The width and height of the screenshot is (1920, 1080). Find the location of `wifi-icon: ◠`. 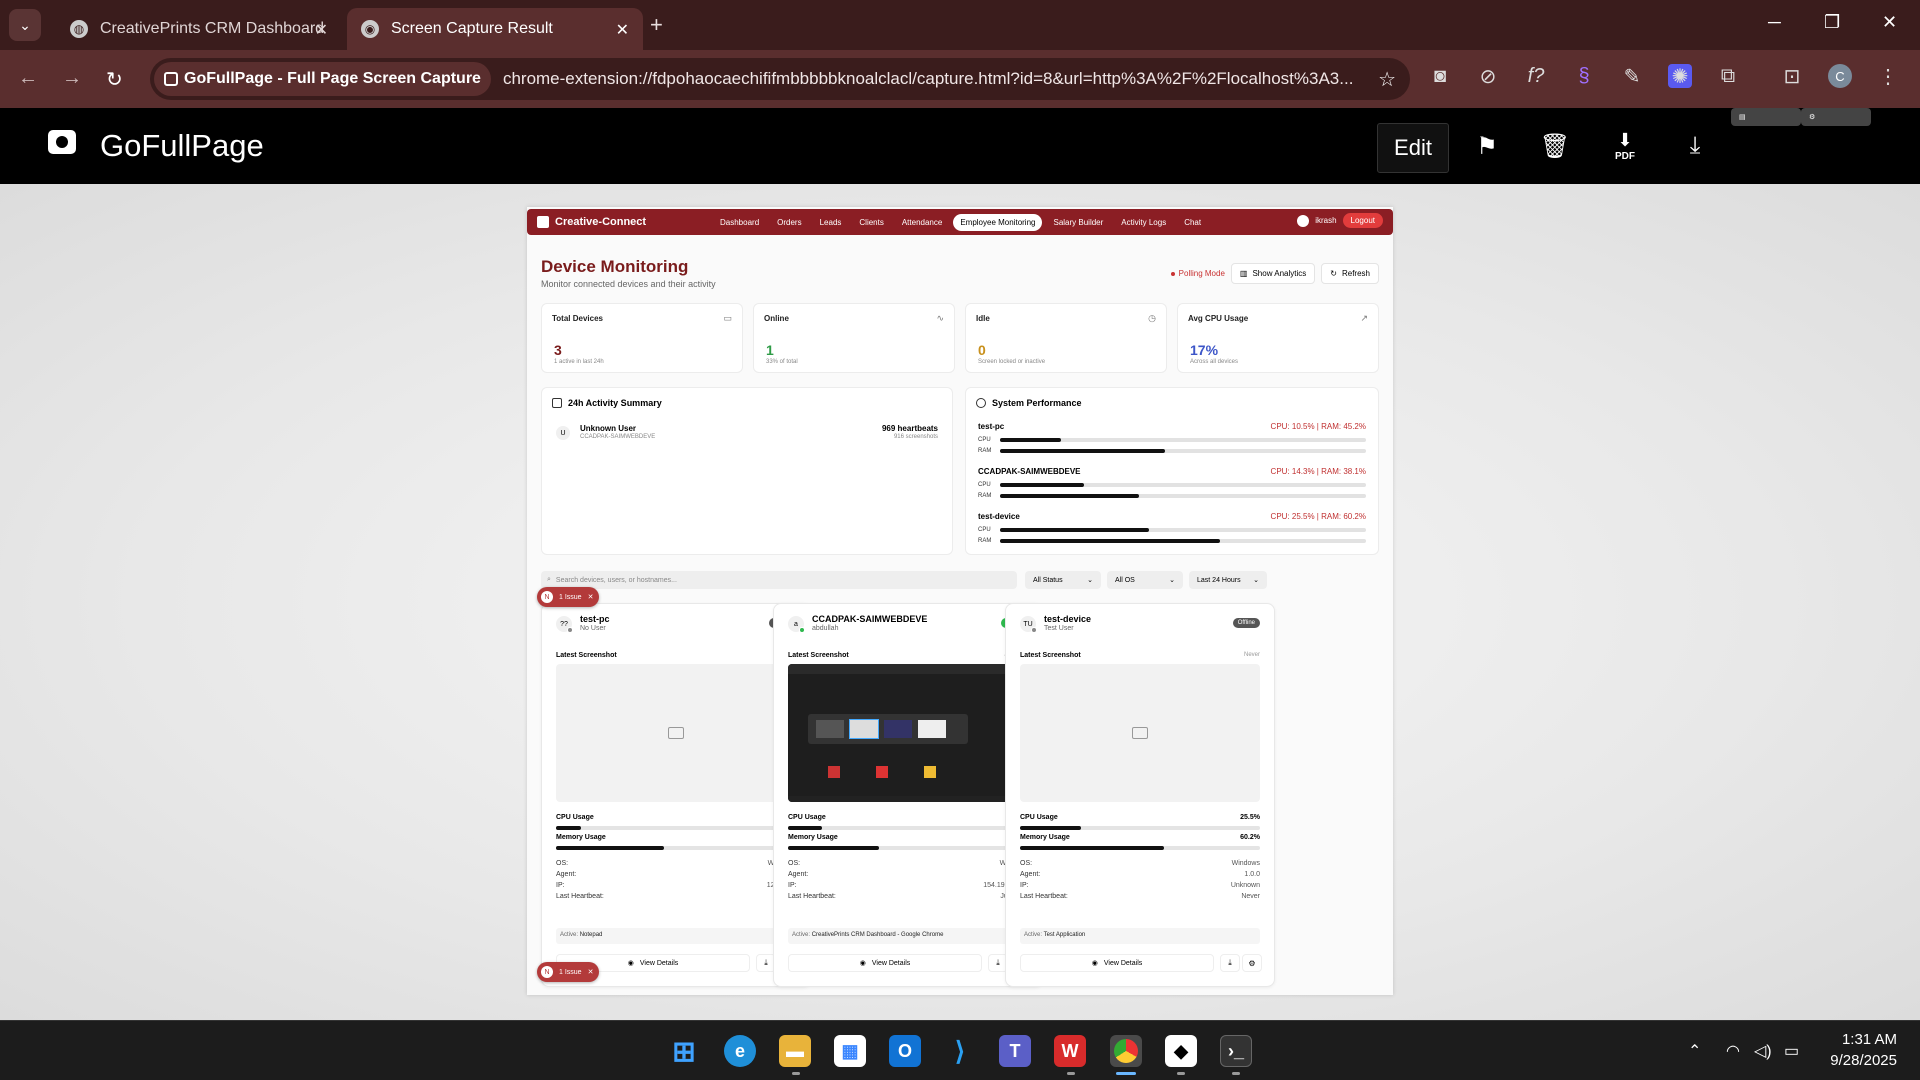

wifi-icon: ◠ is located at coordinates (1733, 1051).